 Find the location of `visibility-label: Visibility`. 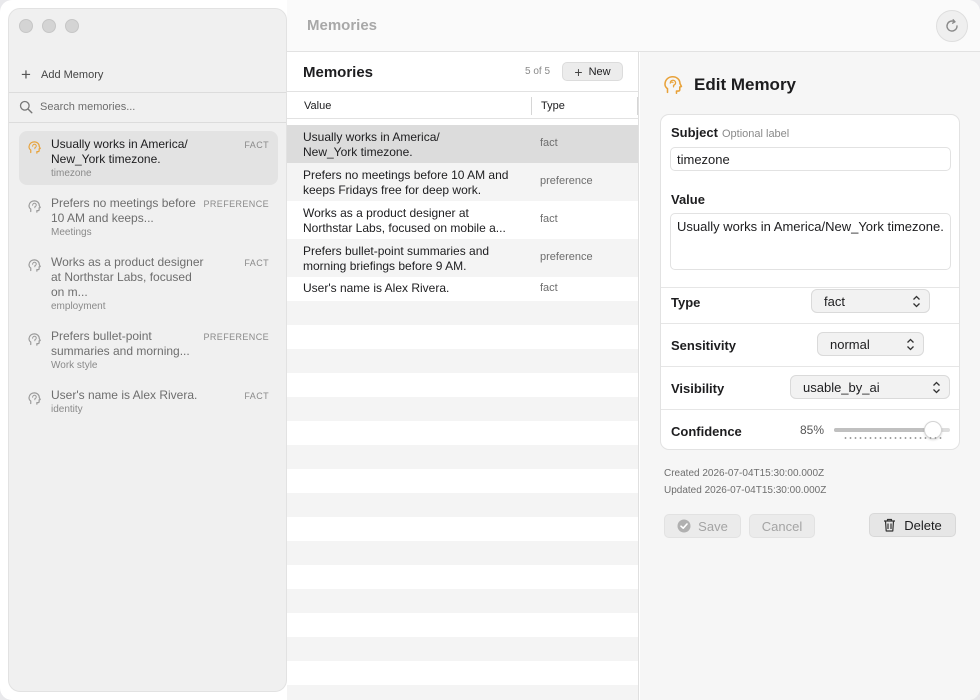

visibility-label: Visibility is located at coordinates (698, 388).